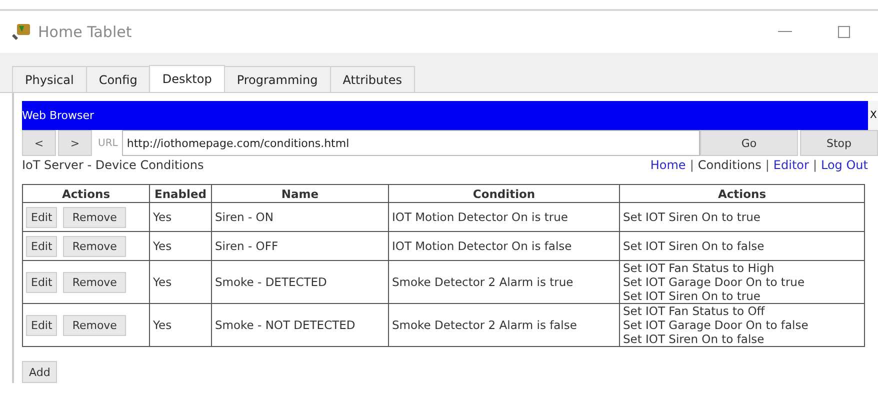  What do you see at coordinates (668, 165) in the screenshot?
I see `nav-link: Home` at bounding box center [668, 165].